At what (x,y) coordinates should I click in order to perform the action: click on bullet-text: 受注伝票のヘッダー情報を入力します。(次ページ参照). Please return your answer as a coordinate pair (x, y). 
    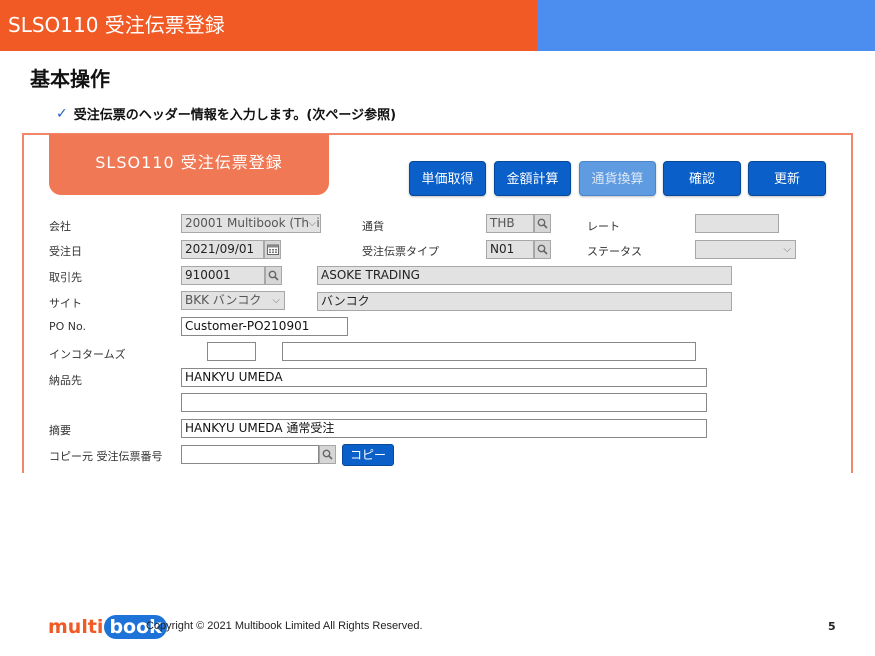
    Looking at the image, I should click on (235, 115).